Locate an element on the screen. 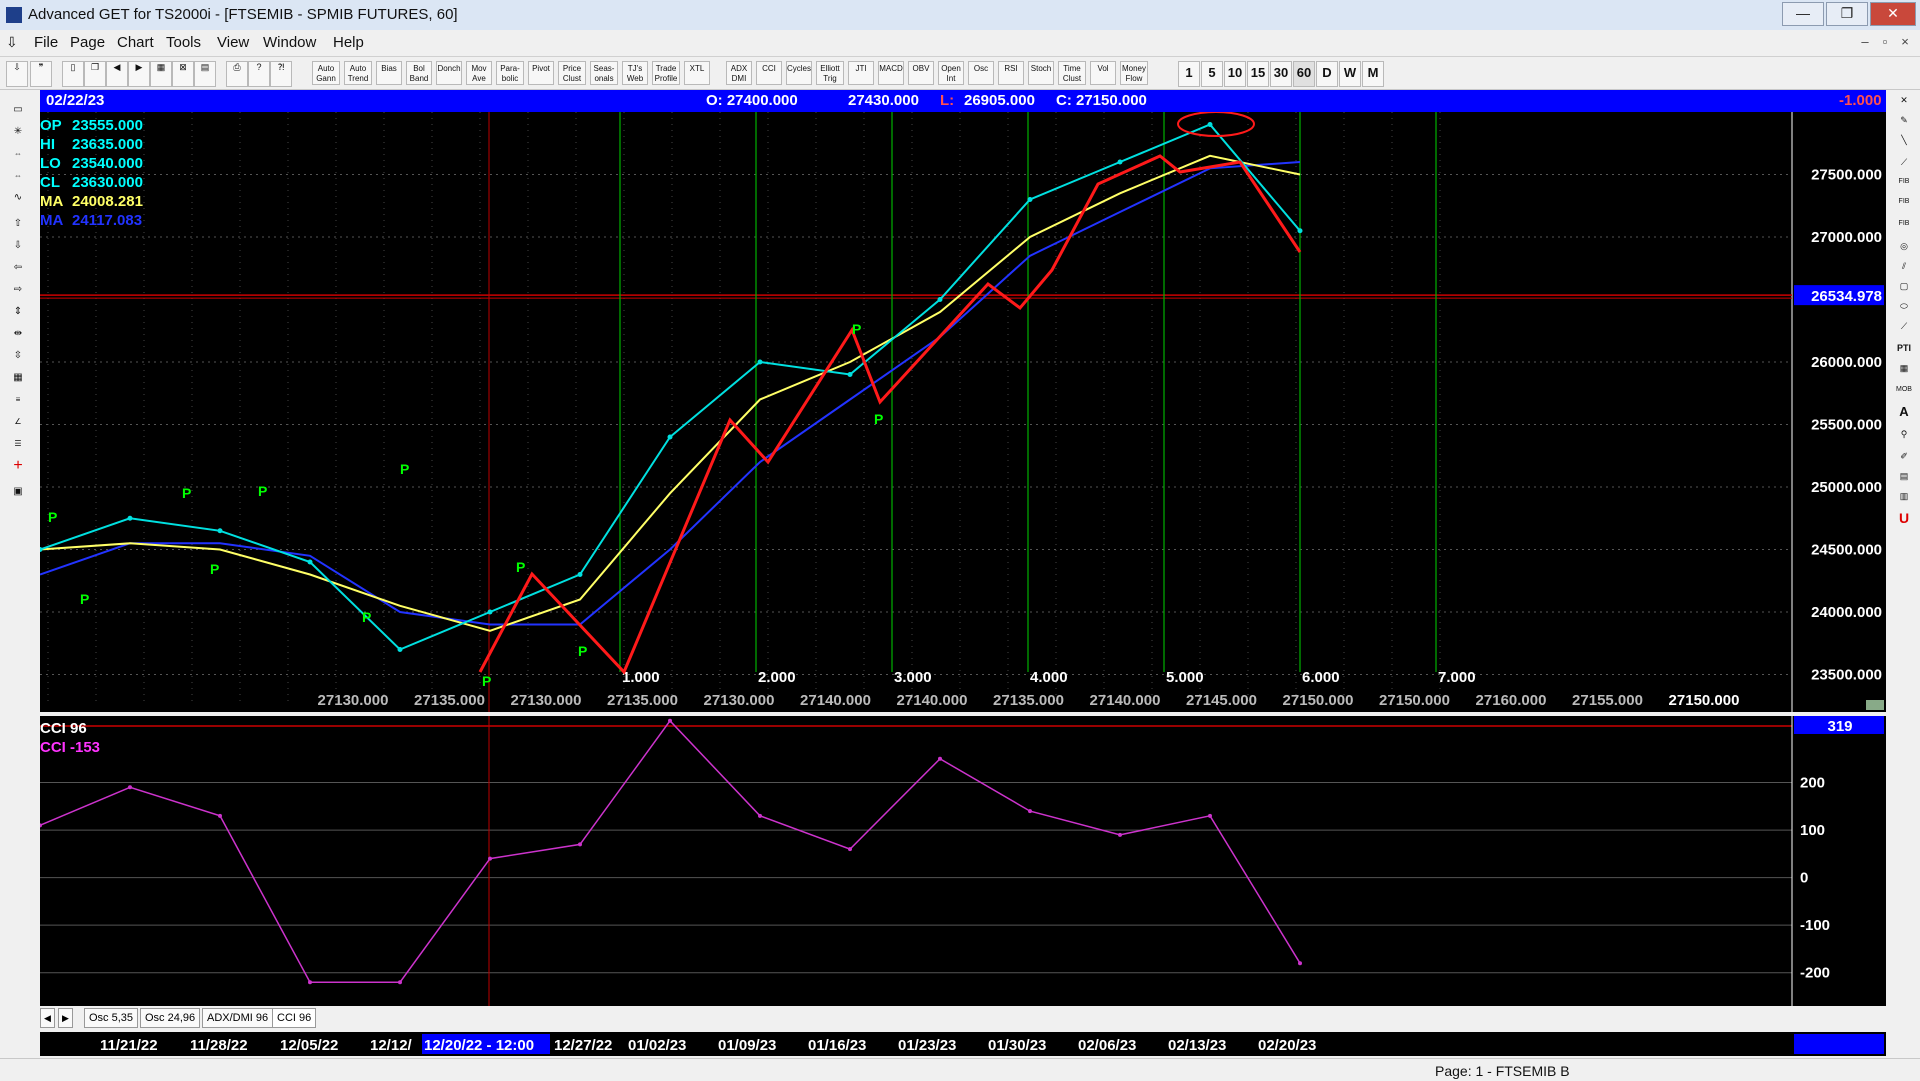  circle-icon: ◎ is located at coordinates (1904, 246).